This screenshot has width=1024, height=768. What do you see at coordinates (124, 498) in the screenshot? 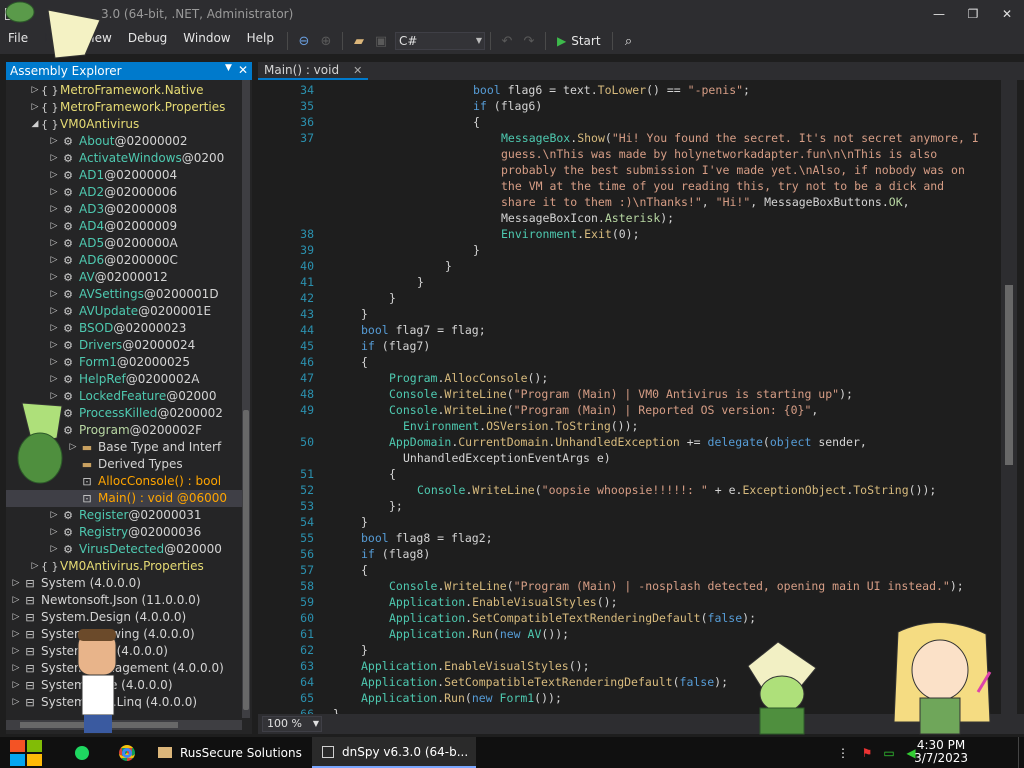
I see `tree-item: ⊡ Main() : void @06000` at bounding box center [124, 498].